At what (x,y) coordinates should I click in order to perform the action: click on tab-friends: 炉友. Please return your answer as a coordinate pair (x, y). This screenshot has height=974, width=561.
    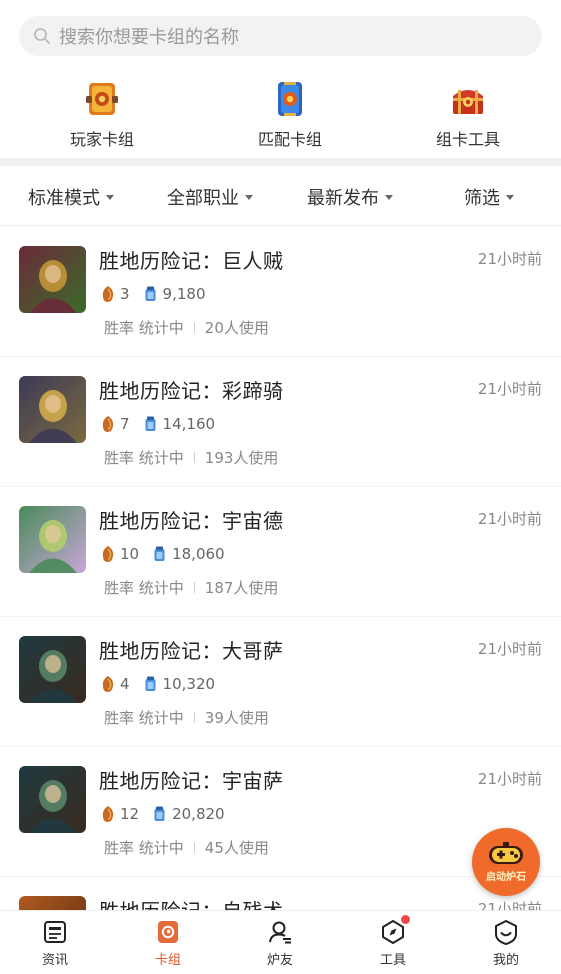
    Looking at the image, I should click on (280, 943).